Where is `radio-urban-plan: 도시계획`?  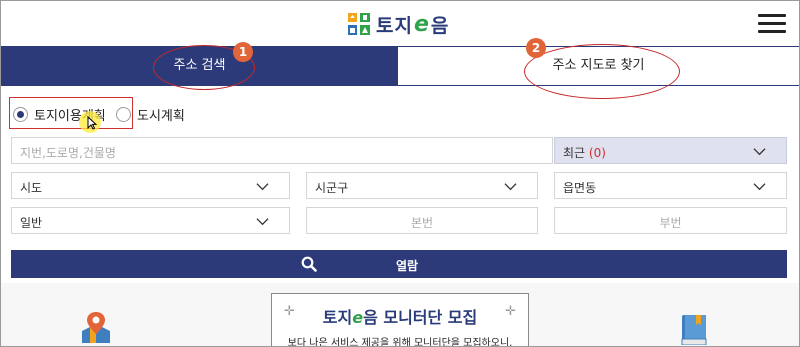
radio-urban-plan: 도시계획 is located at coordinates (150, 114).